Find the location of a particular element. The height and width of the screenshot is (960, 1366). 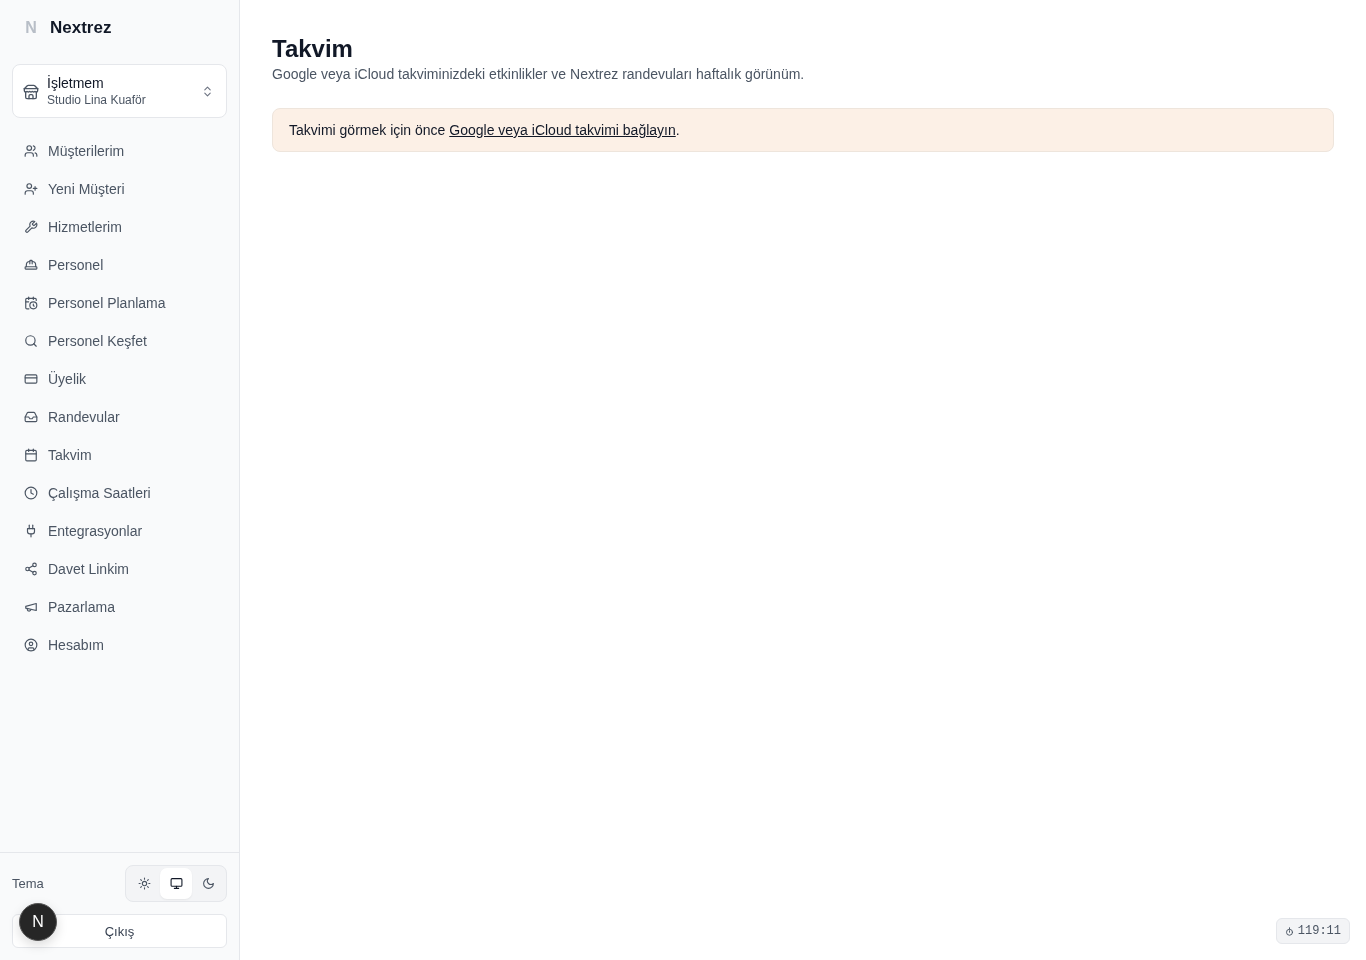

alert-message: Takvimi görmek için önce Google veya iCloud takvimi bağlayın. is located at coordinates (485, 130).